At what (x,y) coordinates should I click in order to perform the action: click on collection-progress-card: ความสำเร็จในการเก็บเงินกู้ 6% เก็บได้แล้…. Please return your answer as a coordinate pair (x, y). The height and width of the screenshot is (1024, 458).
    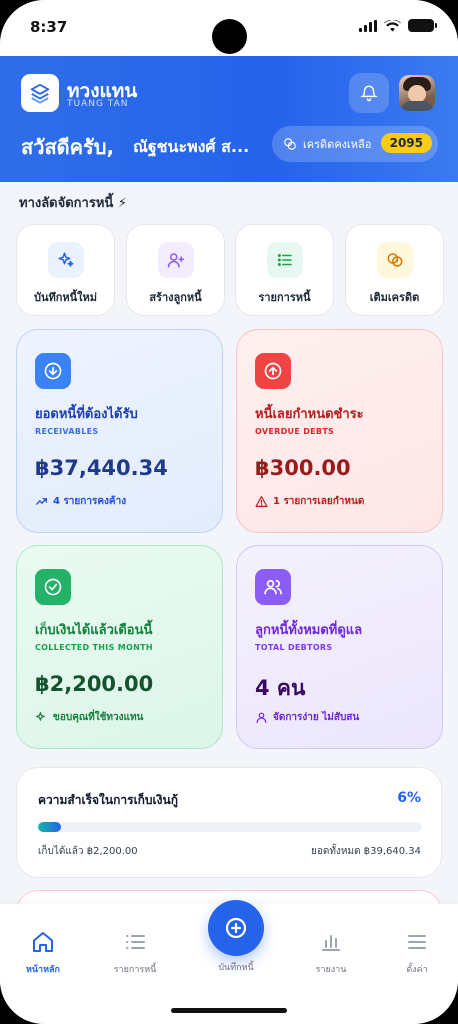
    Looking at the image, I should click on (229, 822).